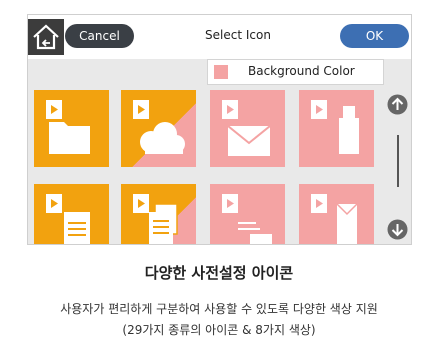 Image resolution: width=438 pixels, height=362 pixels. Describe the element at coordinates (374, 36) in the screenshot. I see `ok-button: OK` at that location.